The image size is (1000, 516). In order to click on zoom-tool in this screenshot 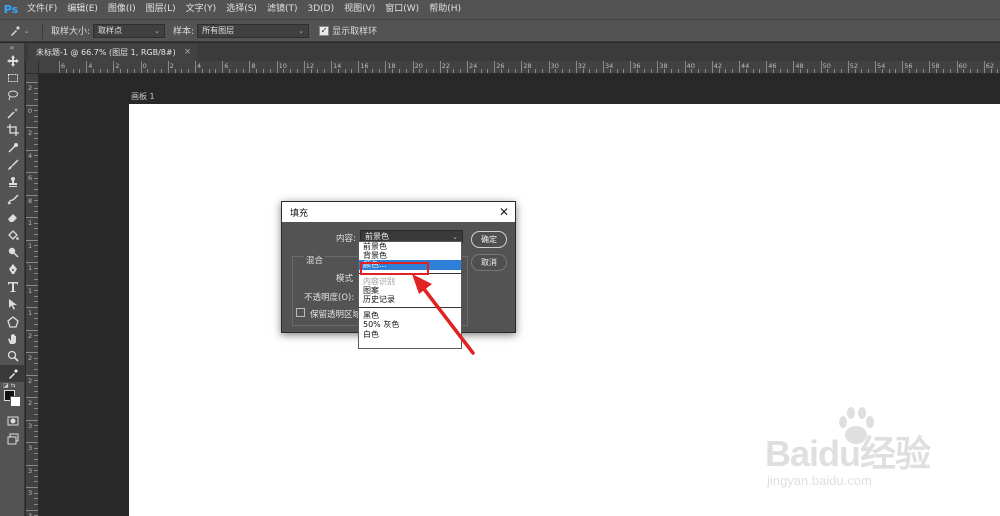, I will do `click(12, 356)`.